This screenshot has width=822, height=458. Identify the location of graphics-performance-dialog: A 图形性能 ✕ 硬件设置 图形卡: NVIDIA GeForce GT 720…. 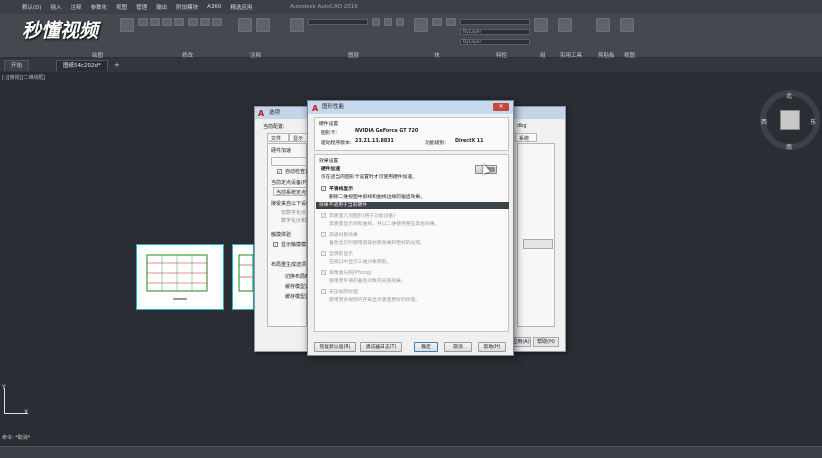
(410, 228).